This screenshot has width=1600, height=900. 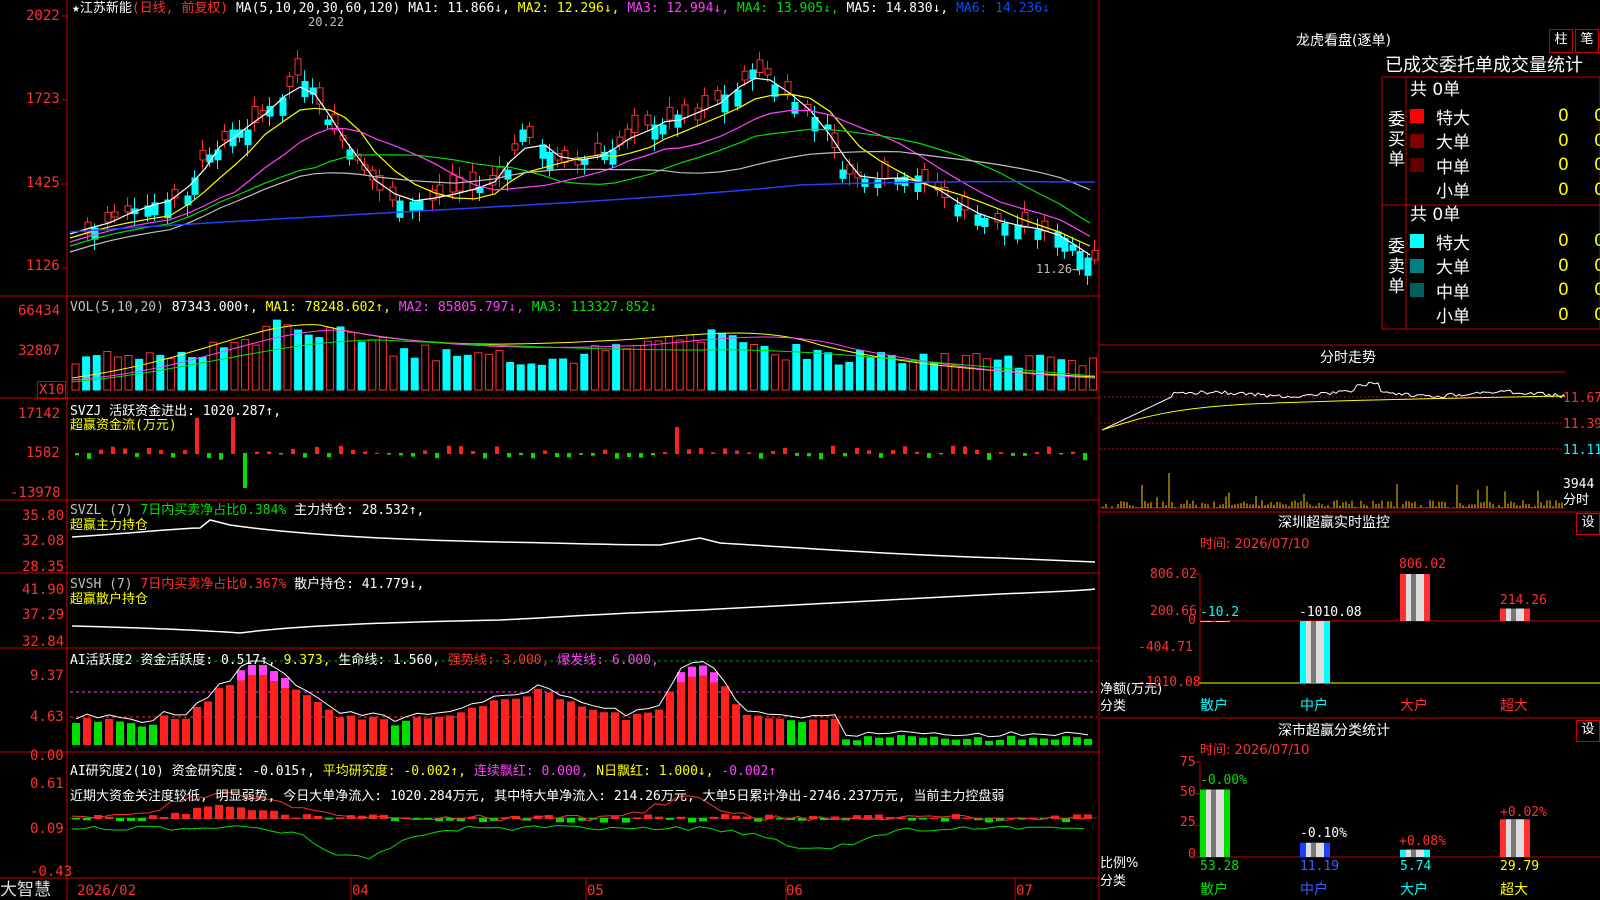 What do you see at coordinates (1587, 41) in the screenshot?
I see `tick-view-button: 笔` at bounding box center [1587, 41].